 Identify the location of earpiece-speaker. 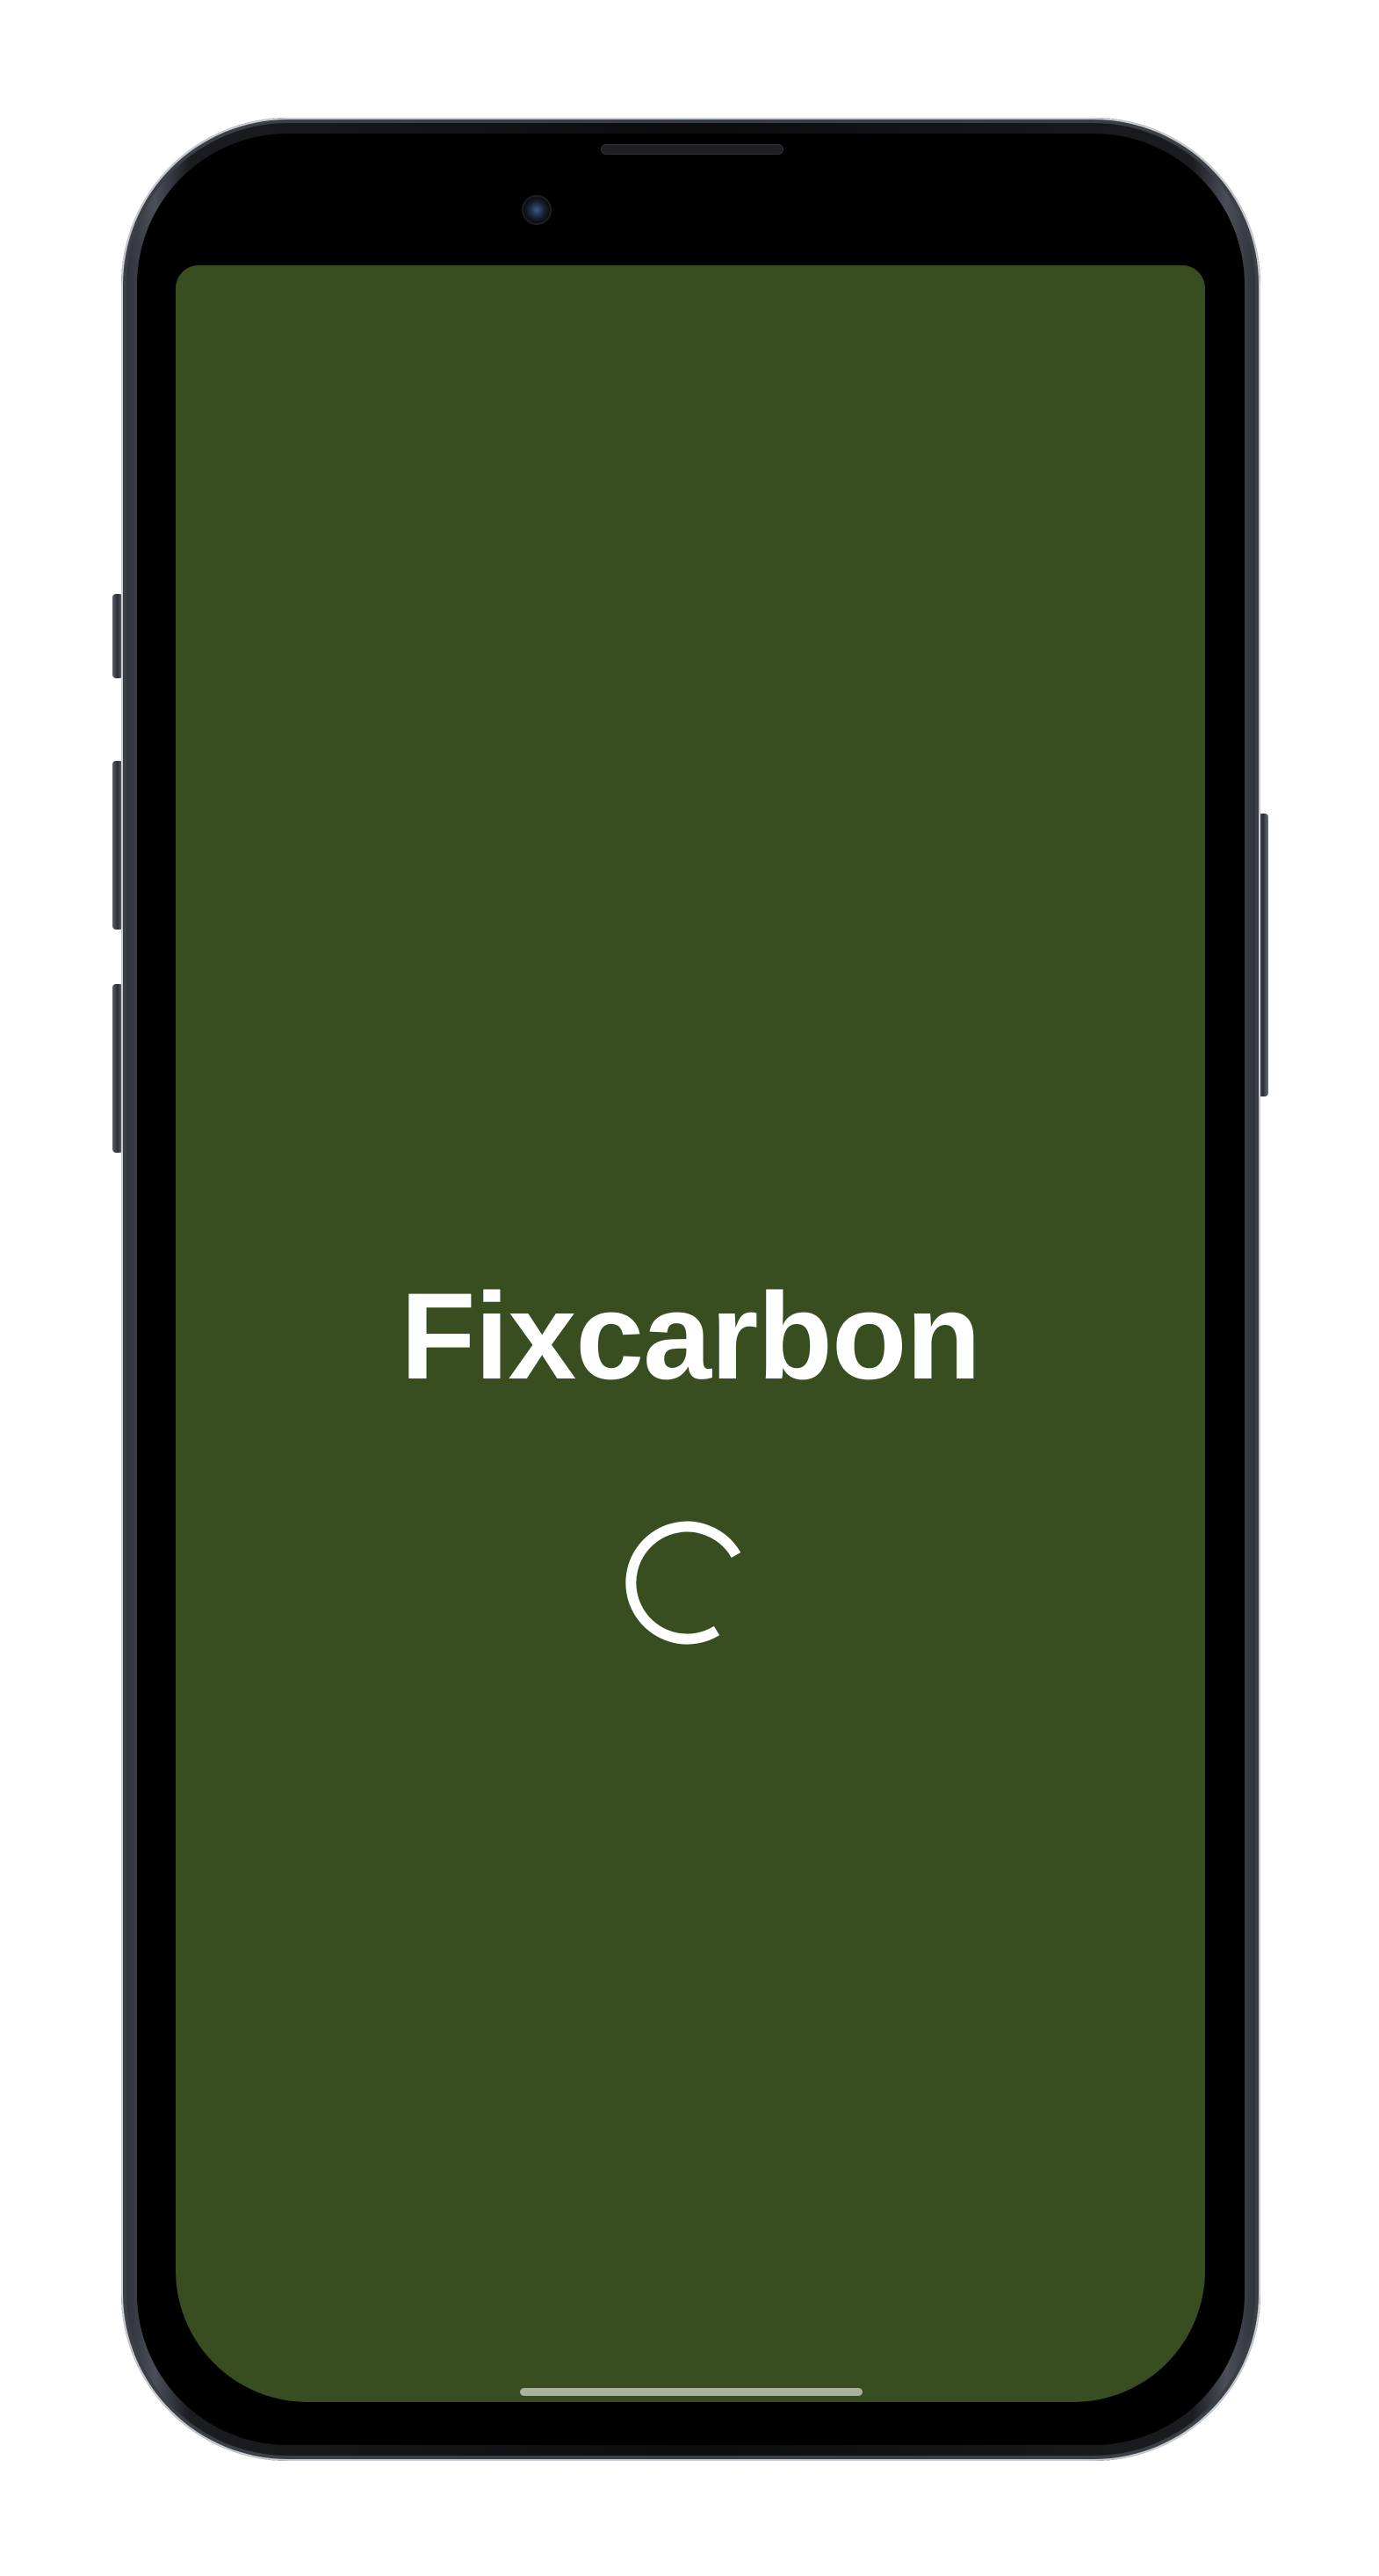
(692, 149).